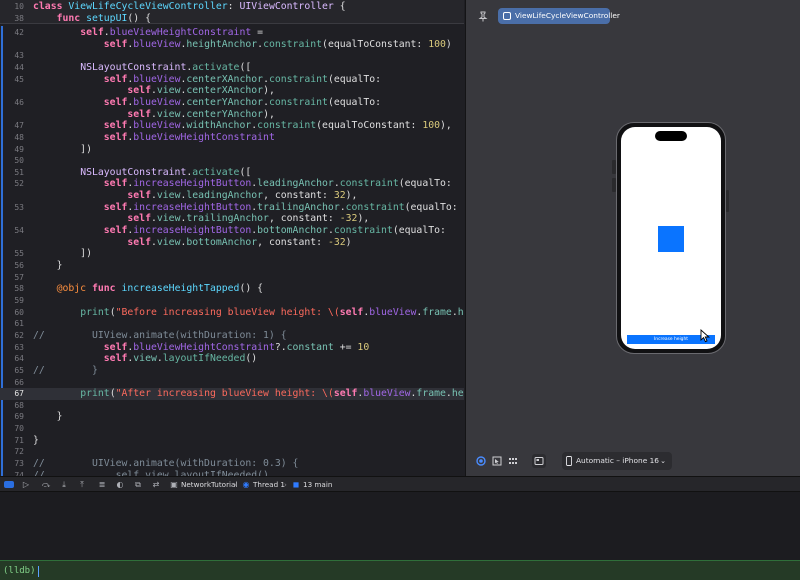 The width and height of the screenshot is (800, 580). I want to click on code-line: 38 func setupUI() {, so click(232, 19).